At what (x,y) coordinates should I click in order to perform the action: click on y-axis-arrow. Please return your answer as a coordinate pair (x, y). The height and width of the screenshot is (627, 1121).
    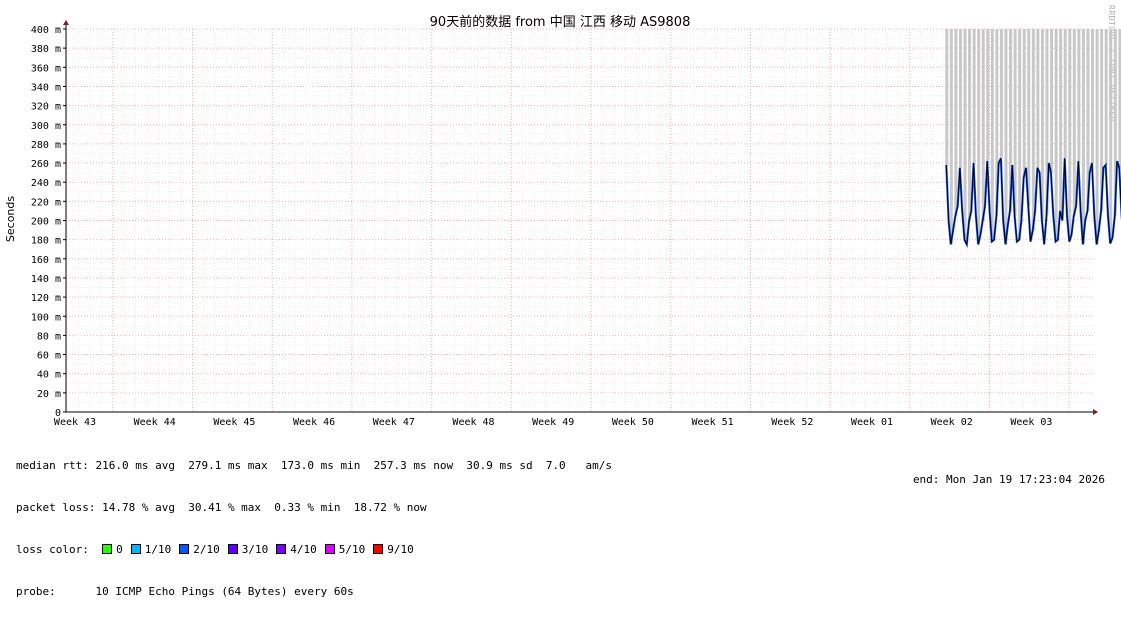
    Looking at the image, I should click on (66, 22).